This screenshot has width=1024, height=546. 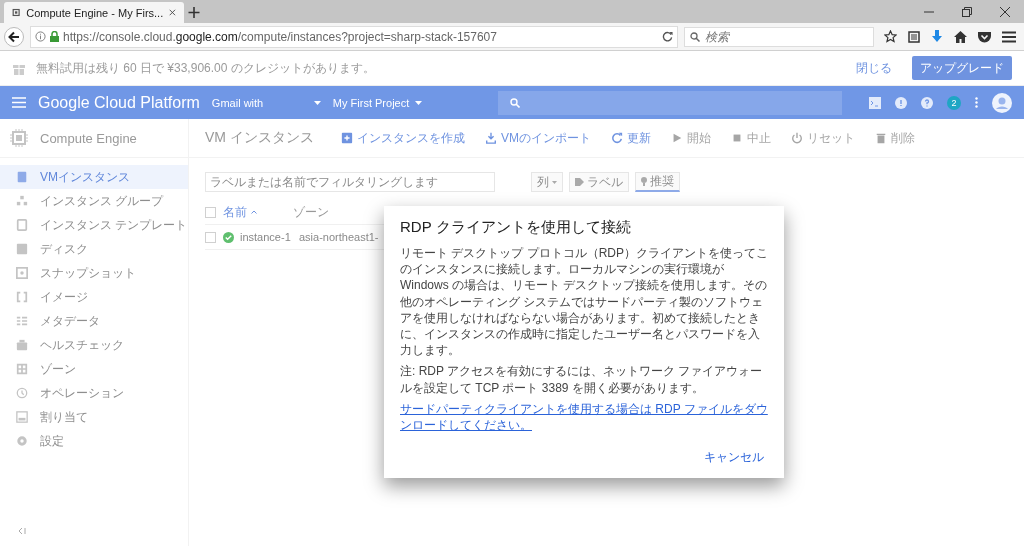 I want to click on column-header: ゾーン, so click(x=311, y=211).